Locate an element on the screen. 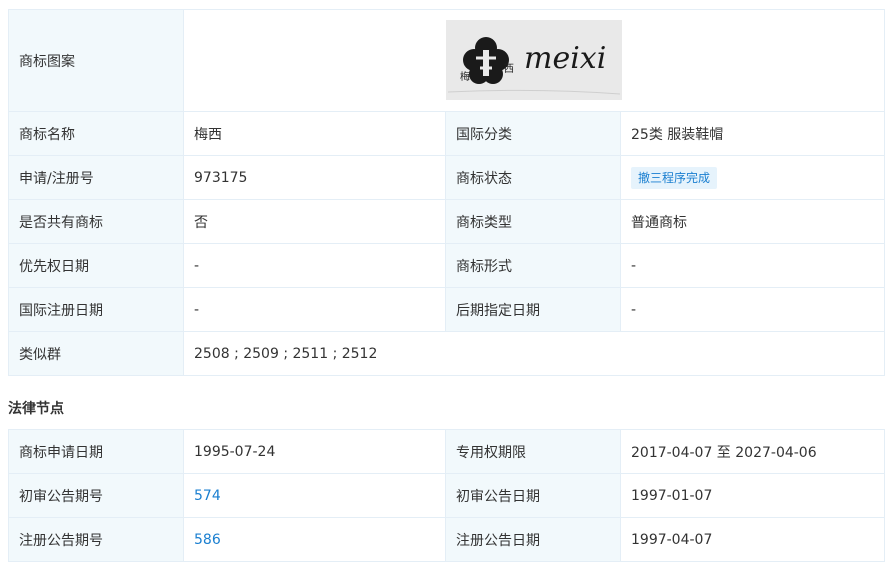 This screenshot has height=574, width=893. trademark-logo-image: 梅 西 meixi is located at coordinates (534, 60).